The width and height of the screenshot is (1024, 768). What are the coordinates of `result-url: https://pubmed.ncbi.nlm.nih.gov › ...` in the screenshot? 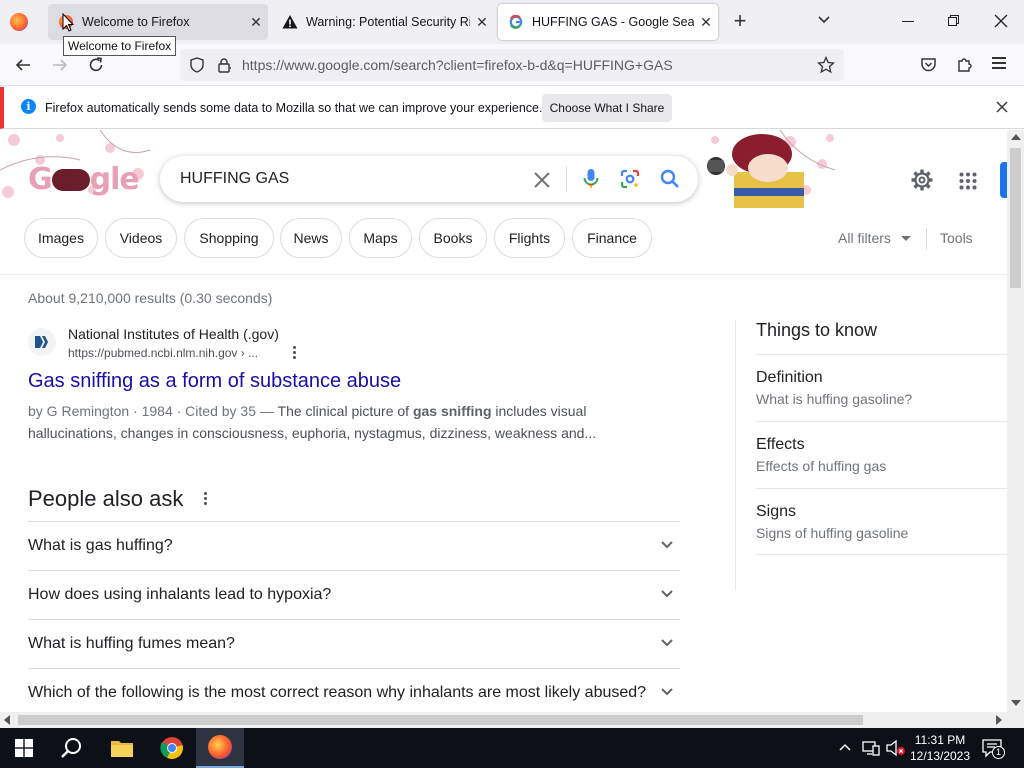 It's located at (163, 353).